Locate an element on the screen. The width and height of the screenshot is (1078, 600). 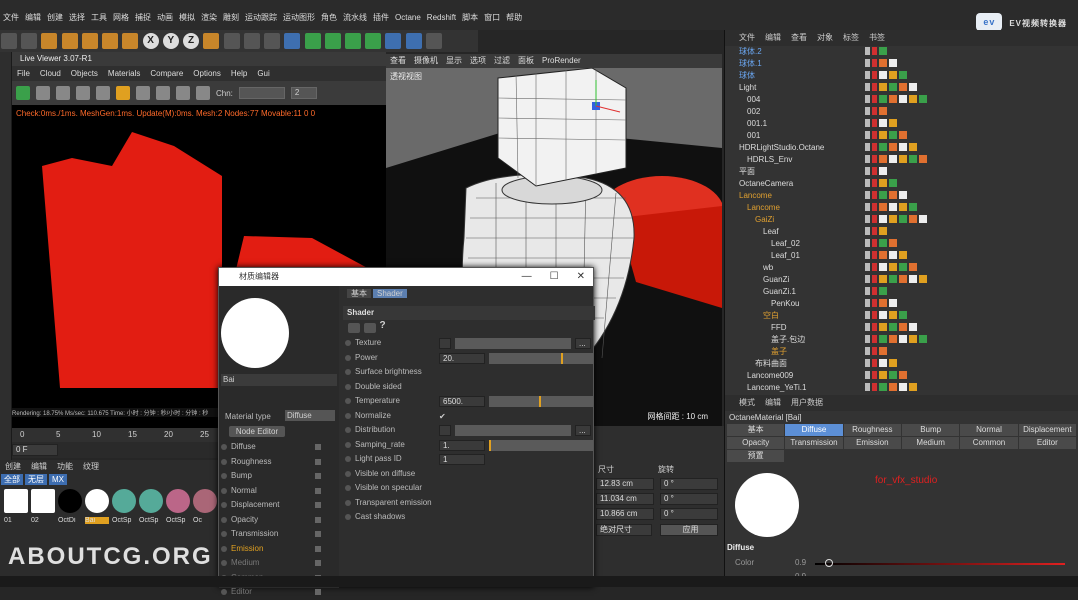
region-icon is located at coordinates (143, 93).